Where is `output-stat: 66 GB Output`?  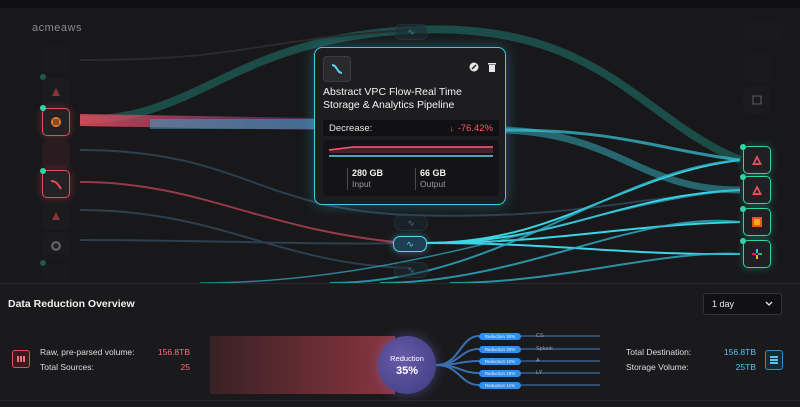
output-stat: 66 GB Output is located at coordinates (430, 179).